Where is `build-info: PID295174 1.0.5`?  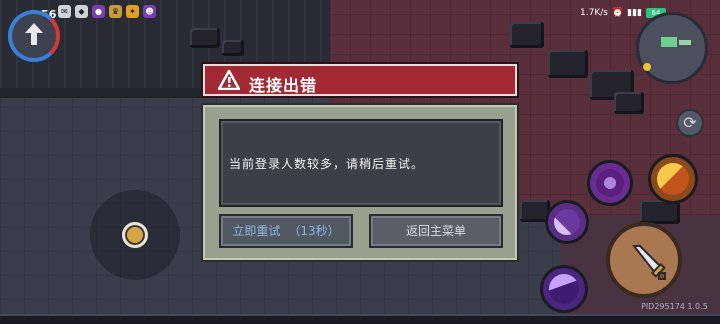
build-info: PID295174 1.0.5 is located at coordinates (674, 306).